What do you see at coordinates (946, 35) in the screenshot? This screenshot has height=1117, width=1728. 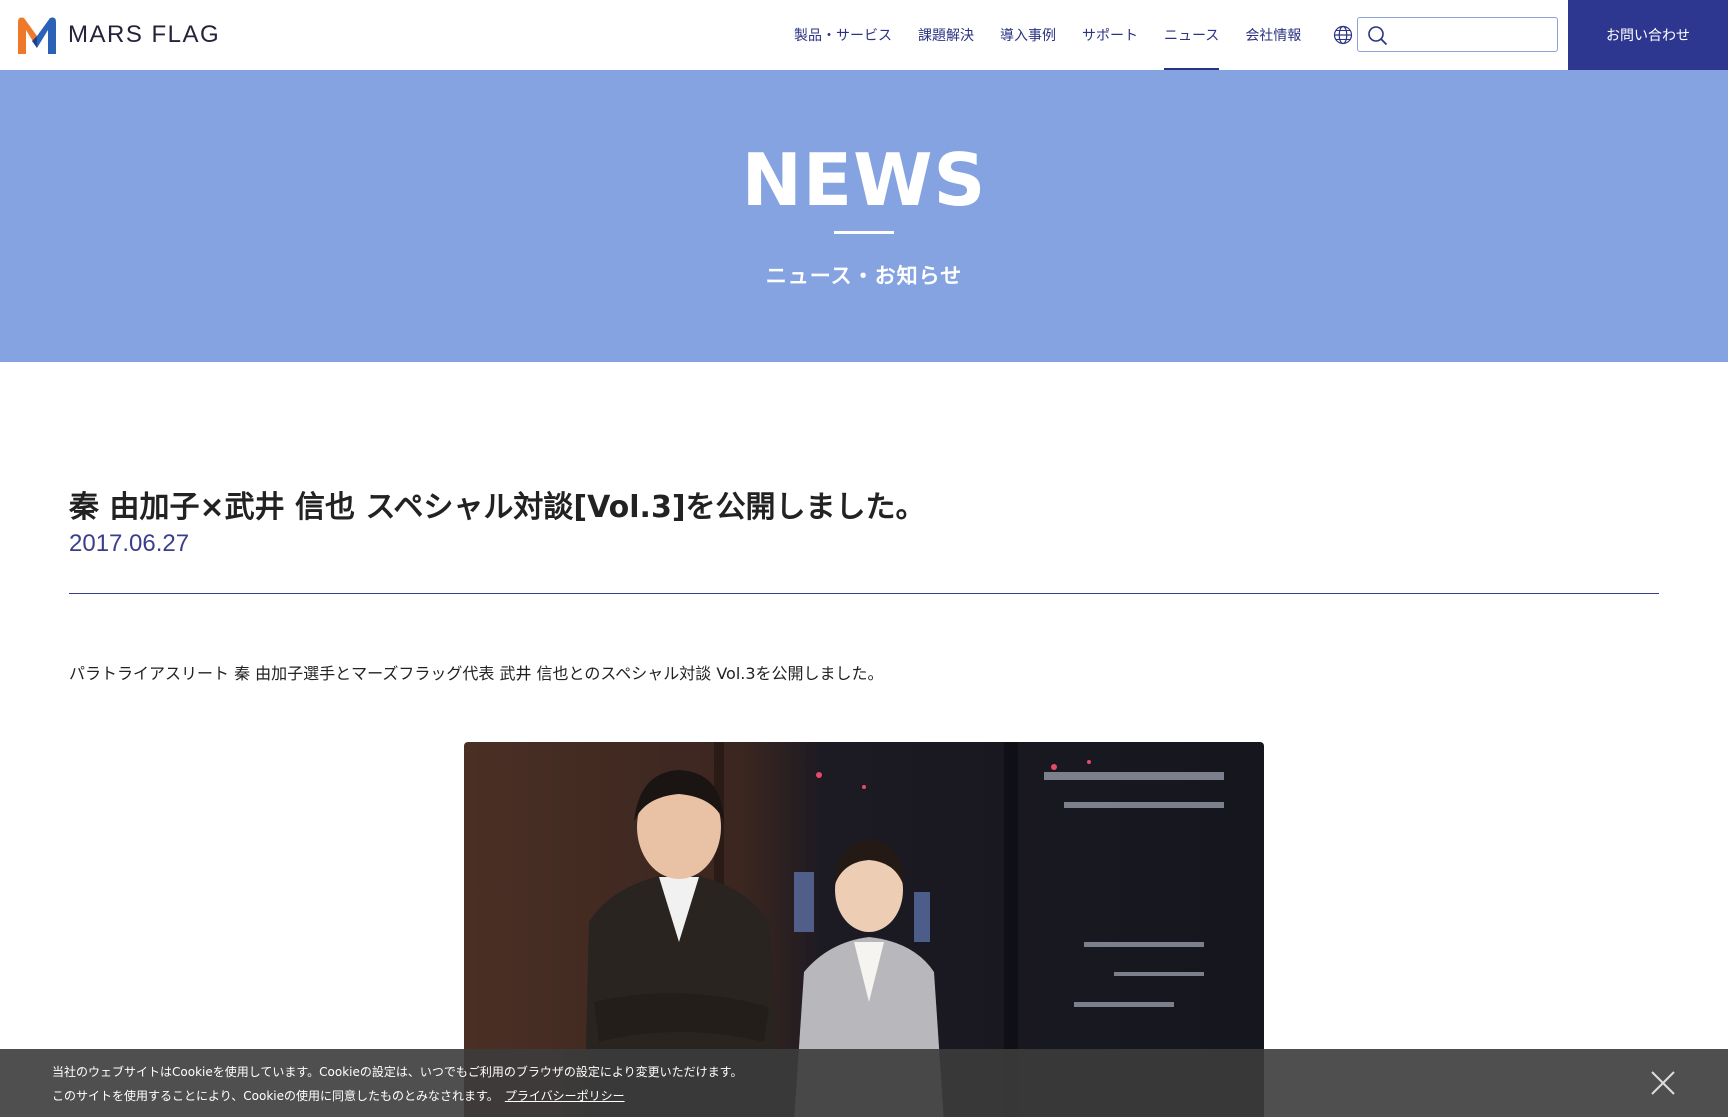 I see `nav-item-solutions: 課題解決` at bounding box center [946, 35].